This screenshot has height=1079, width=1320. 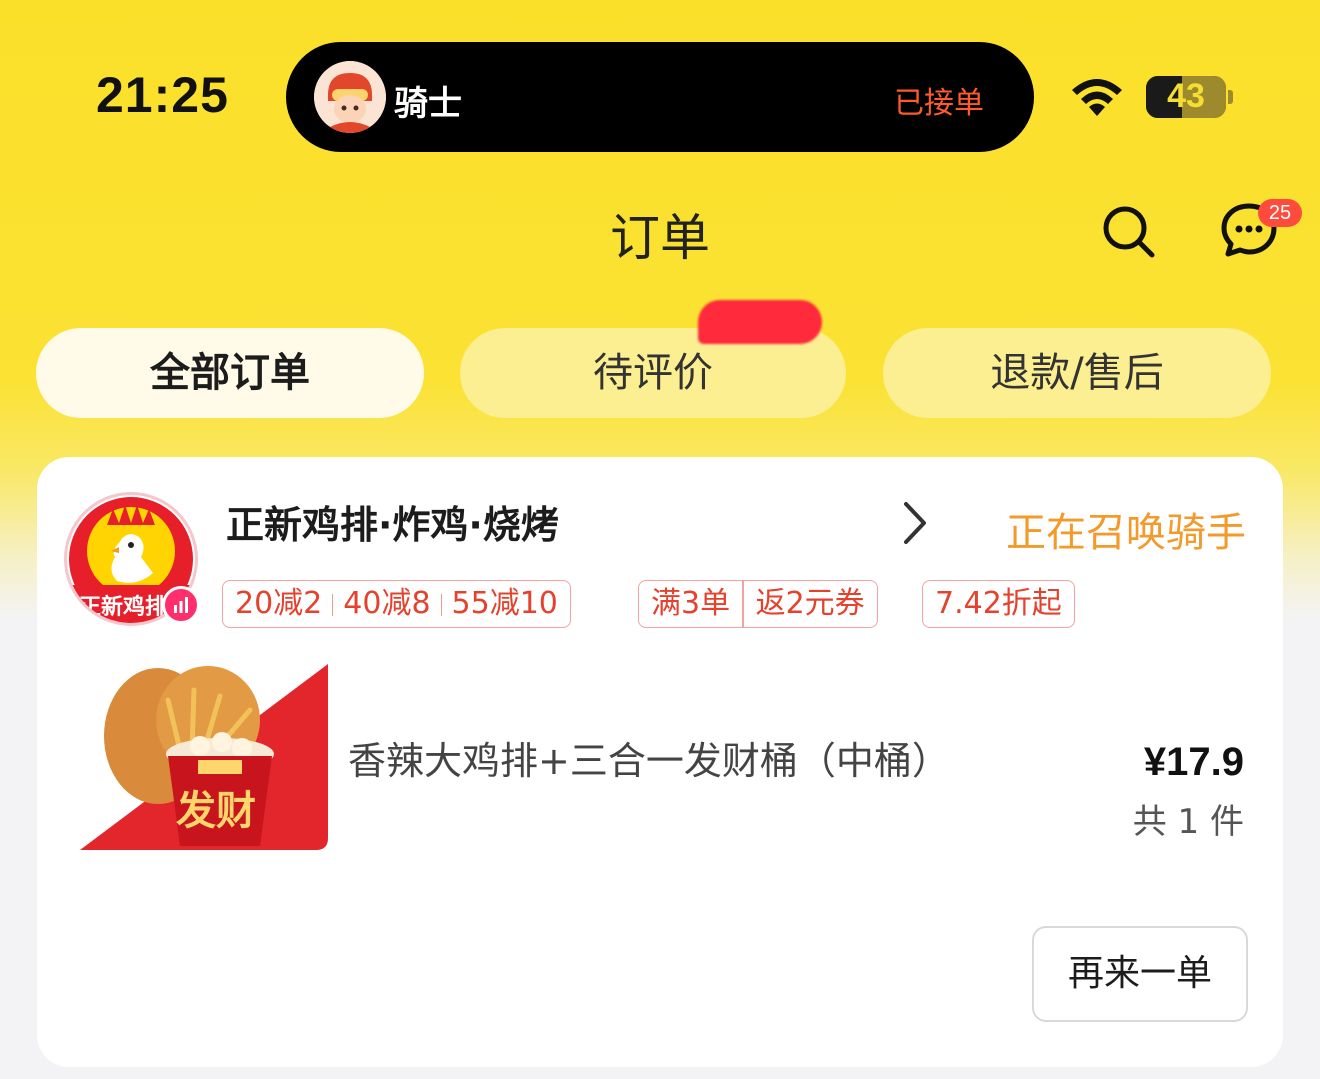 What do you see at coordinates (162, 95) in the screenshot?
I see `status-time: 21:25` at bounding box center [162, 95].